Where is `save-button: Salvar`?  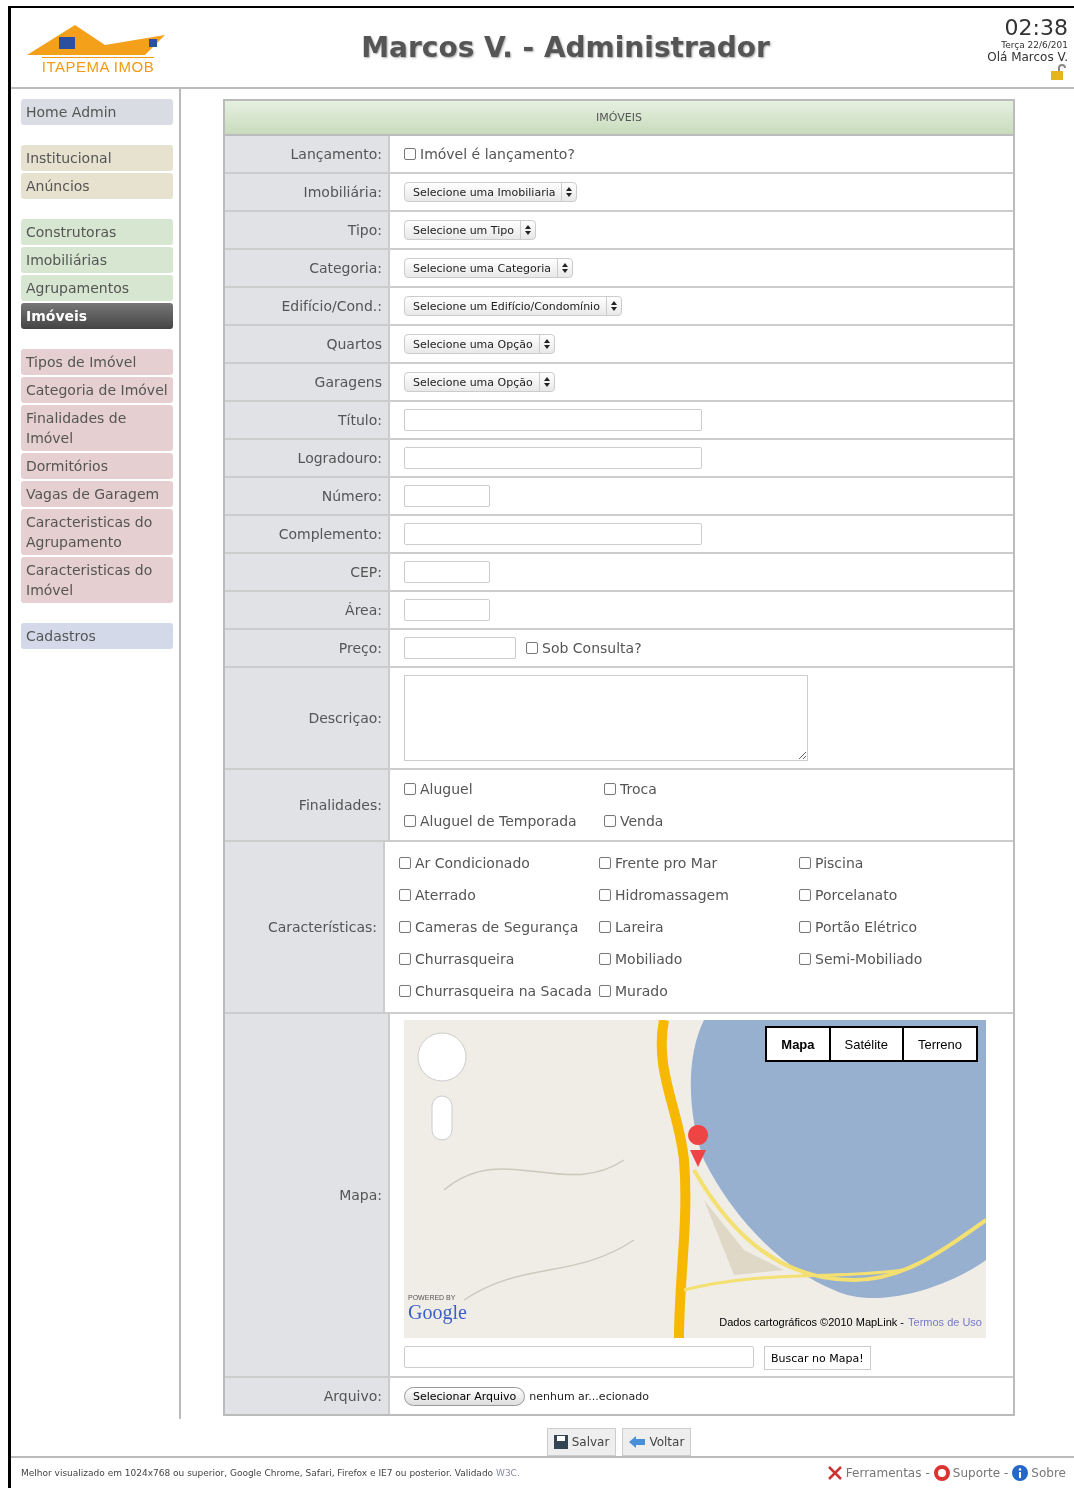 save-button: Salvar is located at coordinates (581, 1442).